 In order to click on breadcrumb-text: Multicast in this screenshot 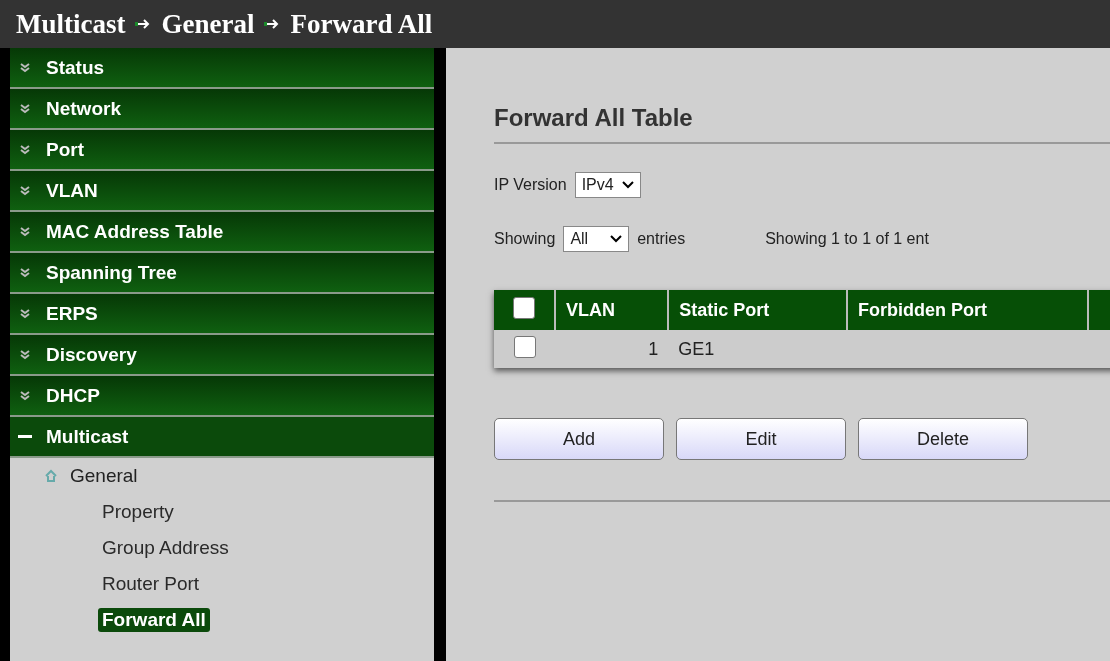, I will do `click(71, 24)`.